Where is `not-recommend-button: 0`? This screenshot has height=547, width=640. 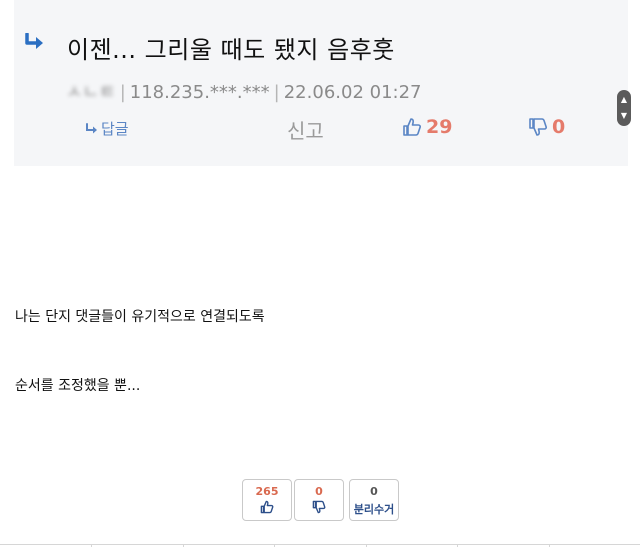
not-recommend-button: 0 is located at coordinates (319, 500).